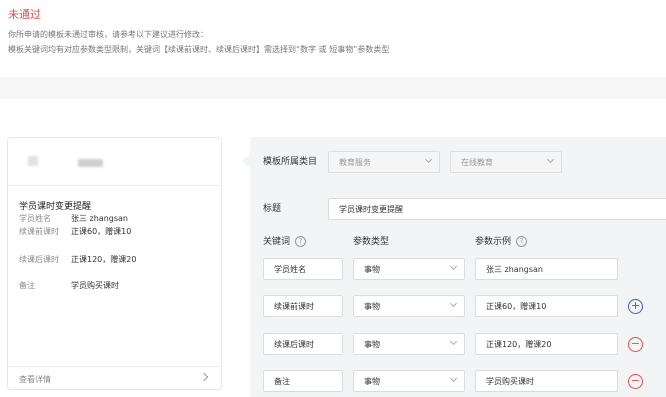  What do you see at coordinates (272, 209) in the screenshot?
I see `title-label: 标题` at bounding box center [272, 209].